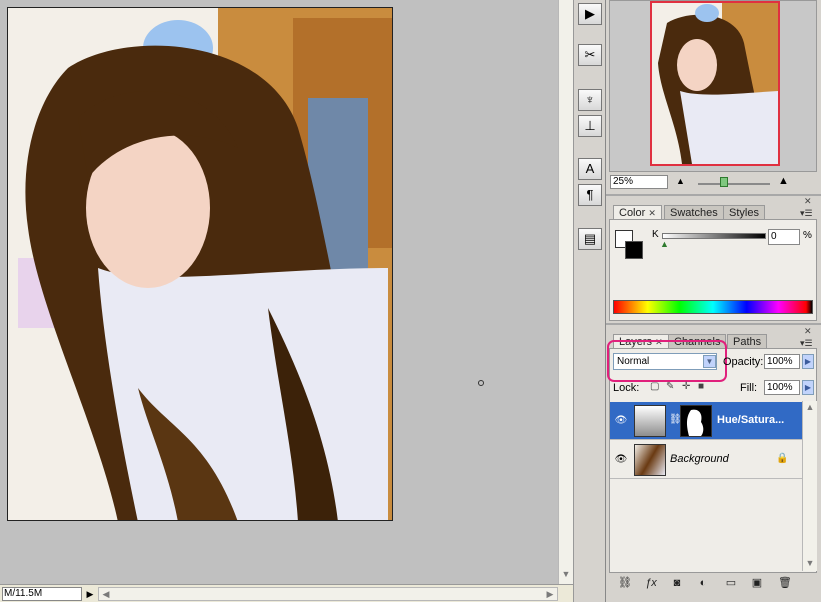 This screenshot has height=602, width=821. Describe the element at coordinates (782, 458) in the screenshot. I see `lock-icon: 🔒` at that location.